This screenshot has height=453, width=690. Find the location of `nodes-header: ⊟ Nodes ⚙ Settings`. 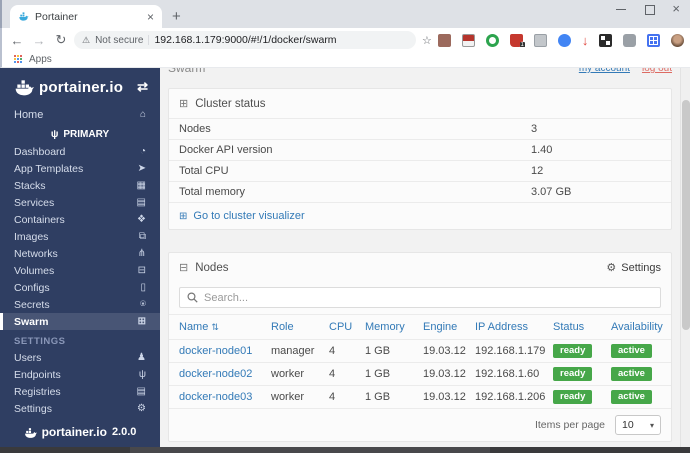

nodes-header: ⊟ Nodes ⚙ Settings is located at coordinates (420, 267).